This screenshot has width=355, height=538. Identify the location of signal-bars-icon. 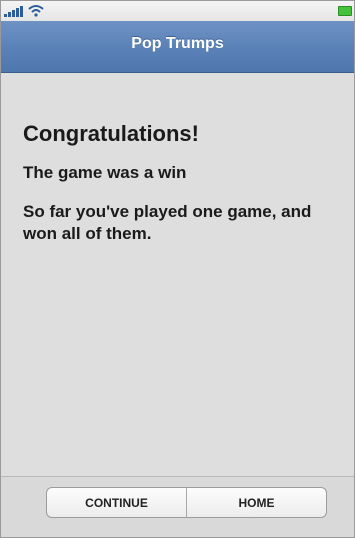
(15, 11).